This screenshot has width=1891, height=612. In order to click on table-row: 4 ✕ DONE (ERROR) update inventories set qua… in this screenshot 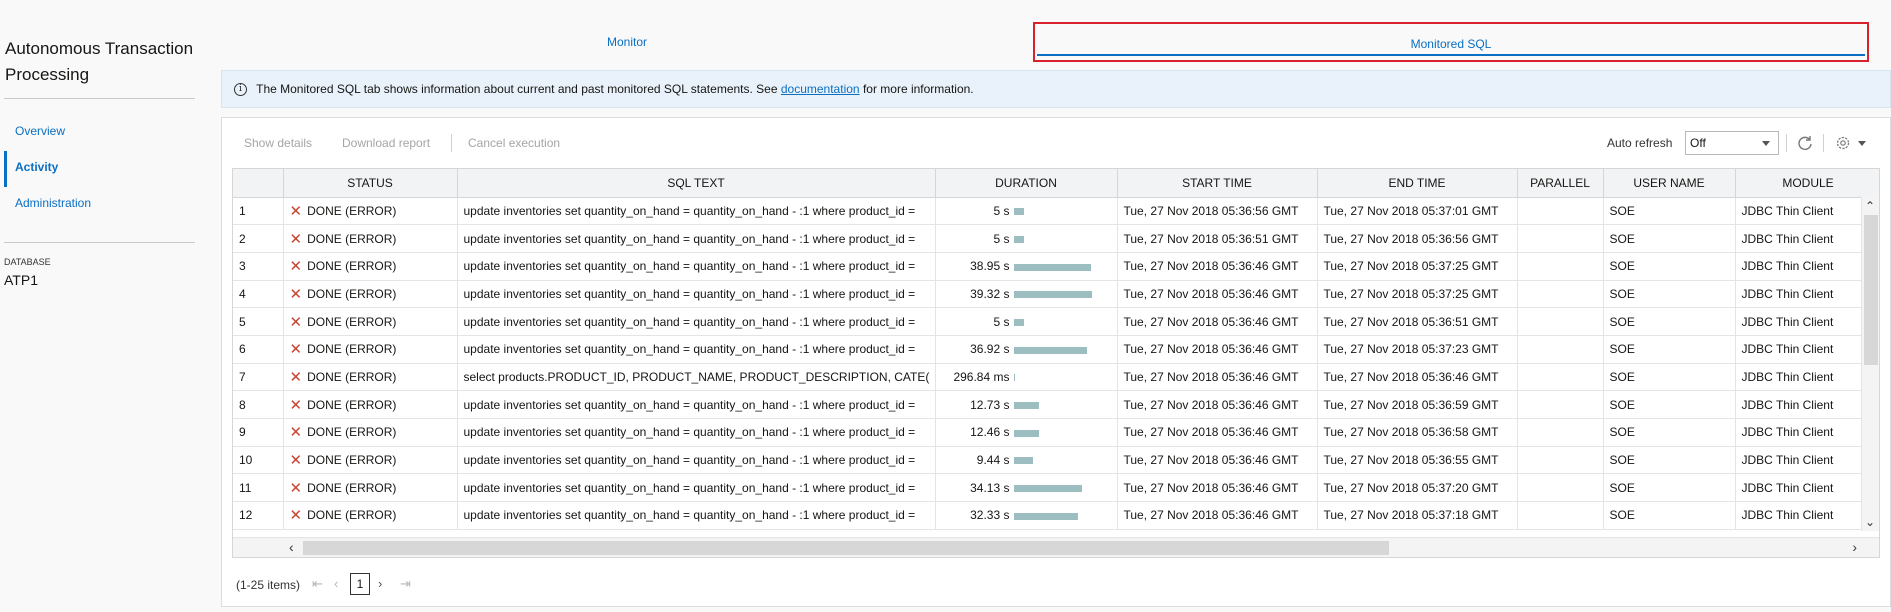, I will do `click(1056, 294)`.